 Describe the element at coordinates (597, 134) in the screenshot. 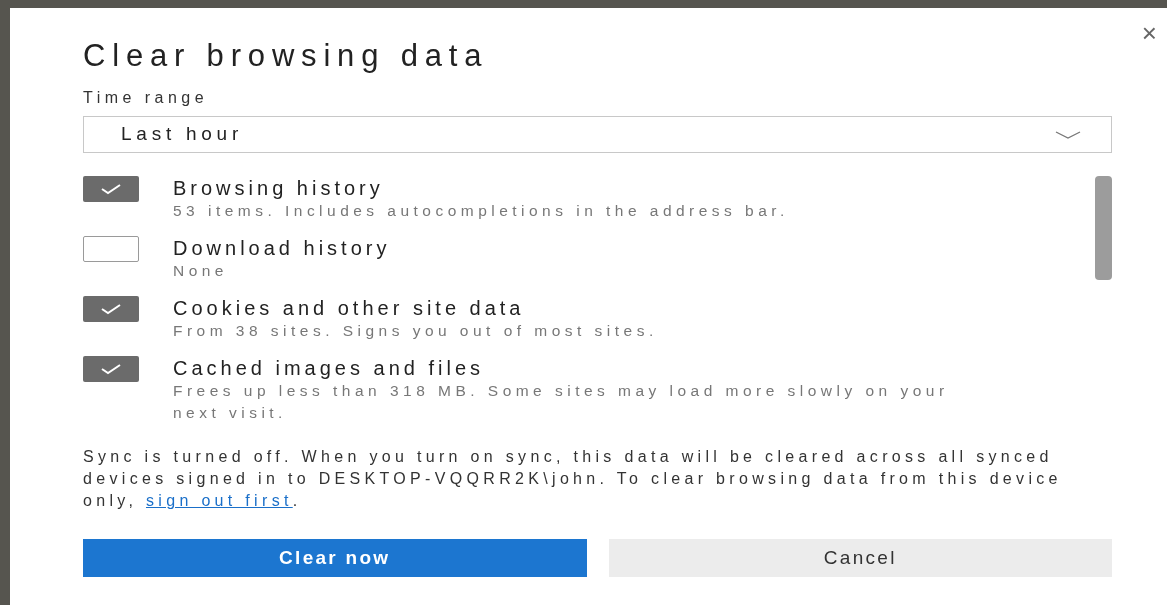

I see `time-range-dropdown: Last hour` at that location.